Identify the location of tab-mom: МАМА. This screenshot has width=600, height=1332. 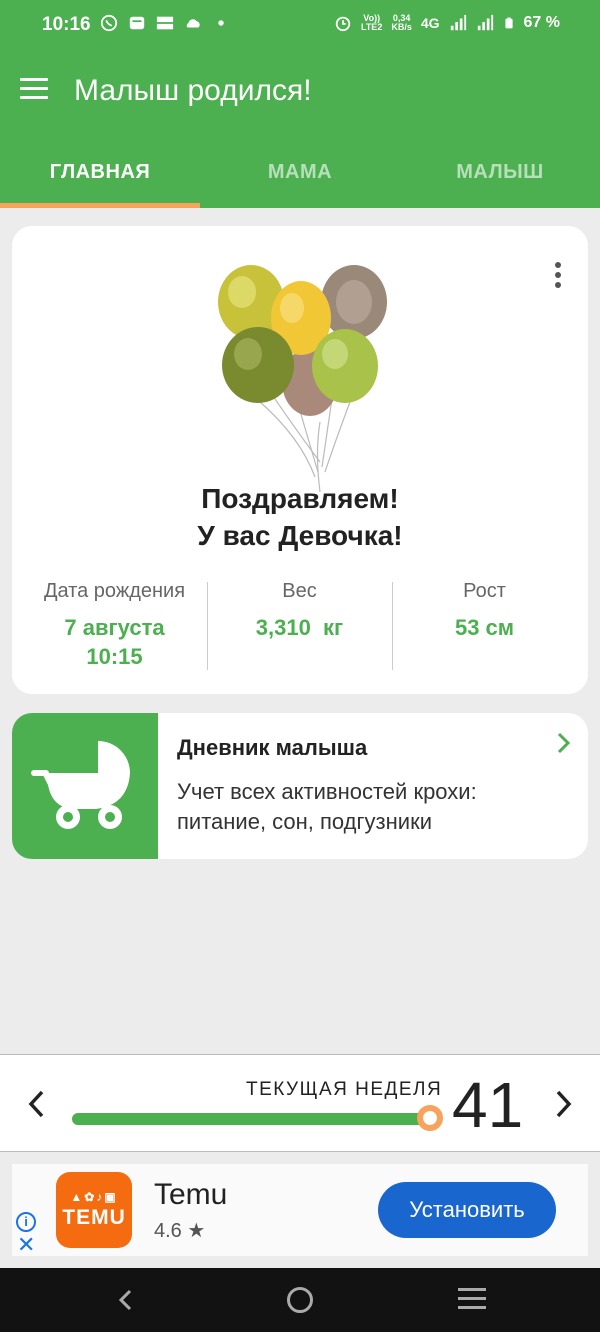
(300, 172).